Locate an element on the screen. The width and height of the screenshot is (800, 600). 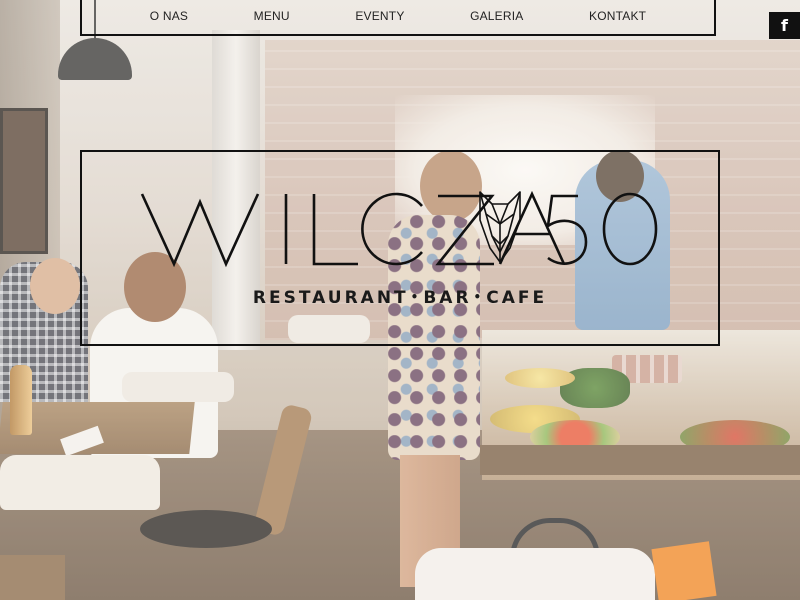
main-navigation: O NAS MENU EVENTY GALERIA KONTAKT is located at coordinates (398, 18).